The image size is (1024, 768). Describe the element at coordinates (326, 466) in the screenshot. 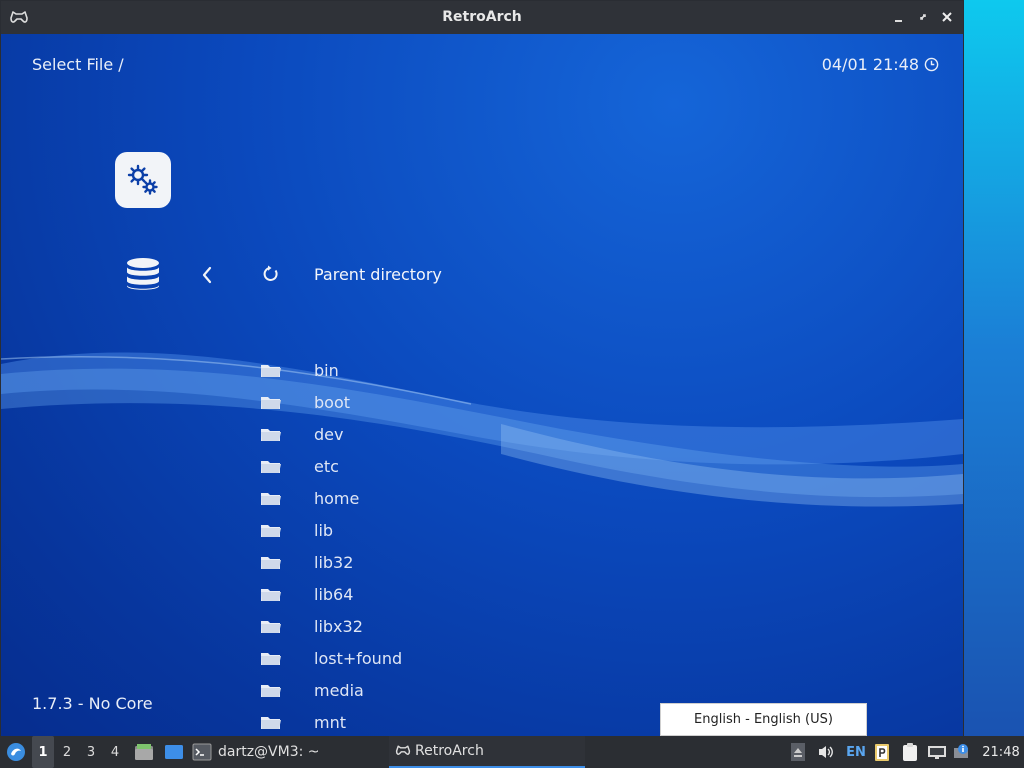

I see `folder-label: etc` at that location.